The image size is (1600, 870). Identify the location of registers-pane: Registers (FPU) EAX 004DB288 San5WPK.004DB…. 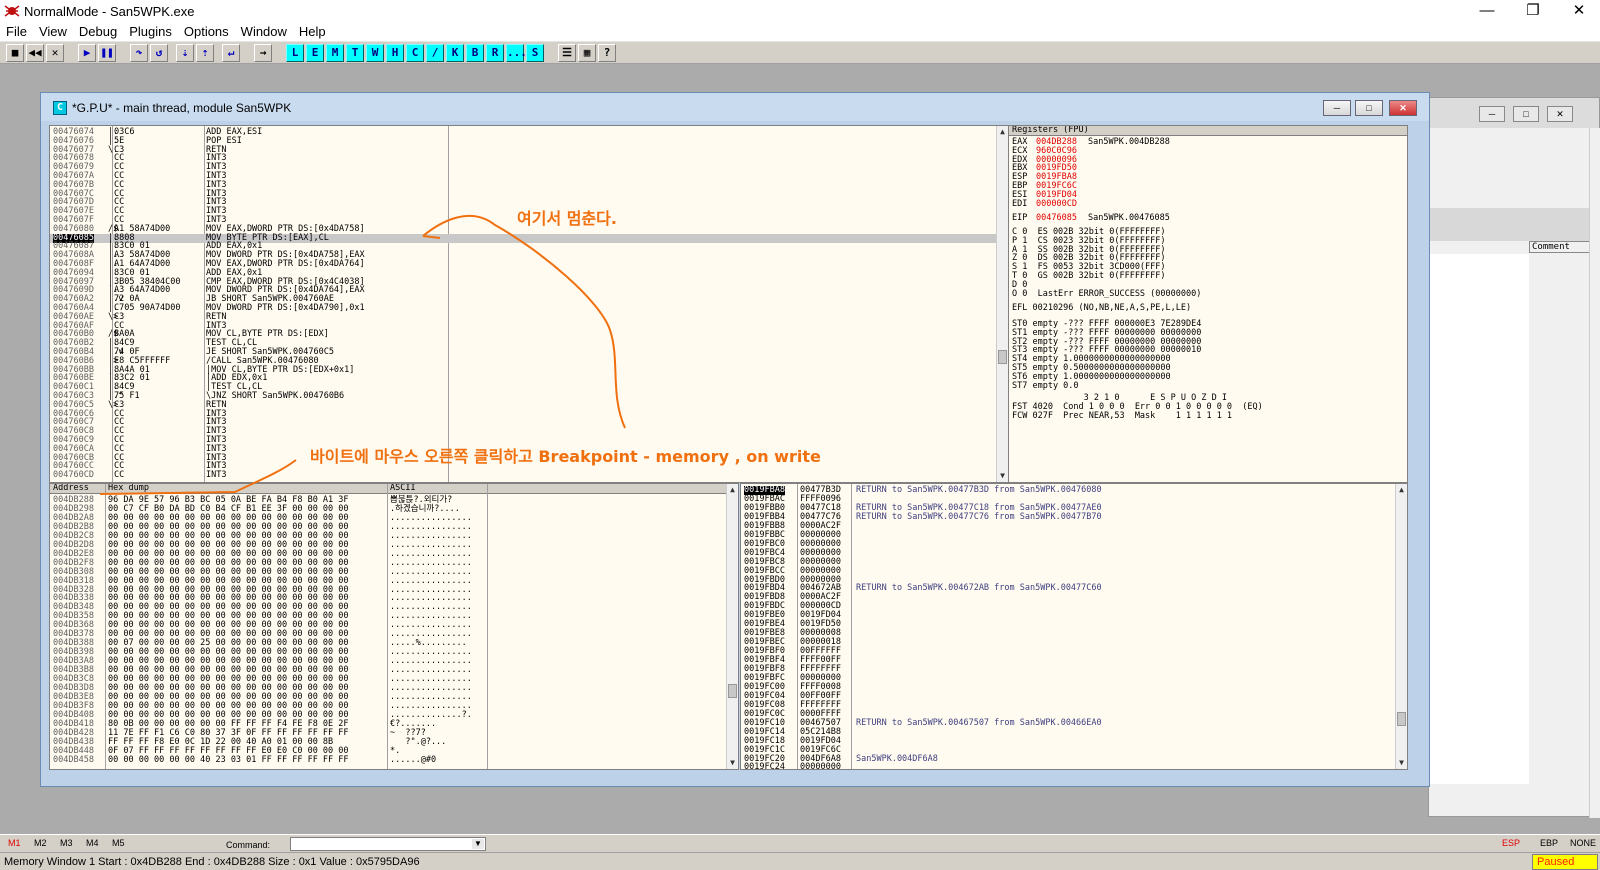
(1208, 304).